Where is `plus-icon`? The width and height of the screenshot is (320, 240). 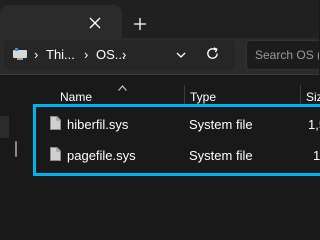 plus-icon is located at coordinates (140, 24).